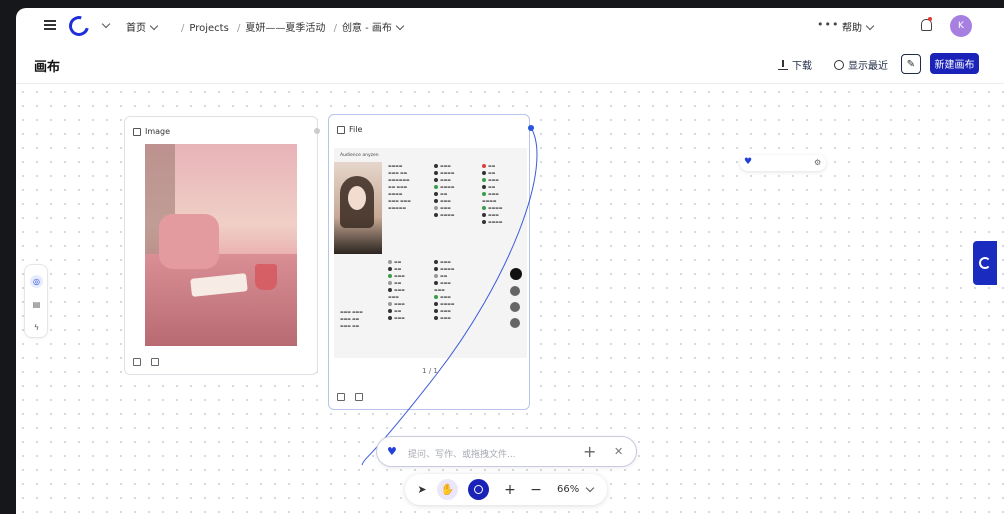 The image size is (1004, 514). I want to click on pin-button: ✎, so click(911, 64).